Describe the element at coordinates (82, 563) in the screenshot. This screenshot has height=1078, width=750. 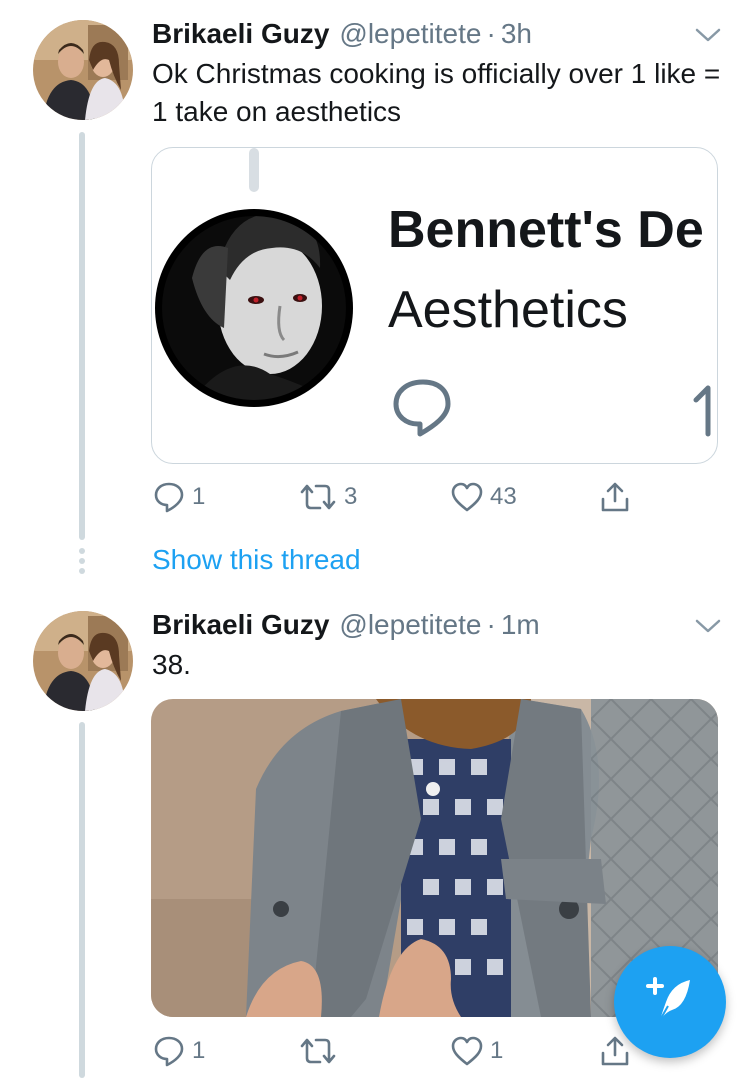
I see `thread-gap-dots` at that location.